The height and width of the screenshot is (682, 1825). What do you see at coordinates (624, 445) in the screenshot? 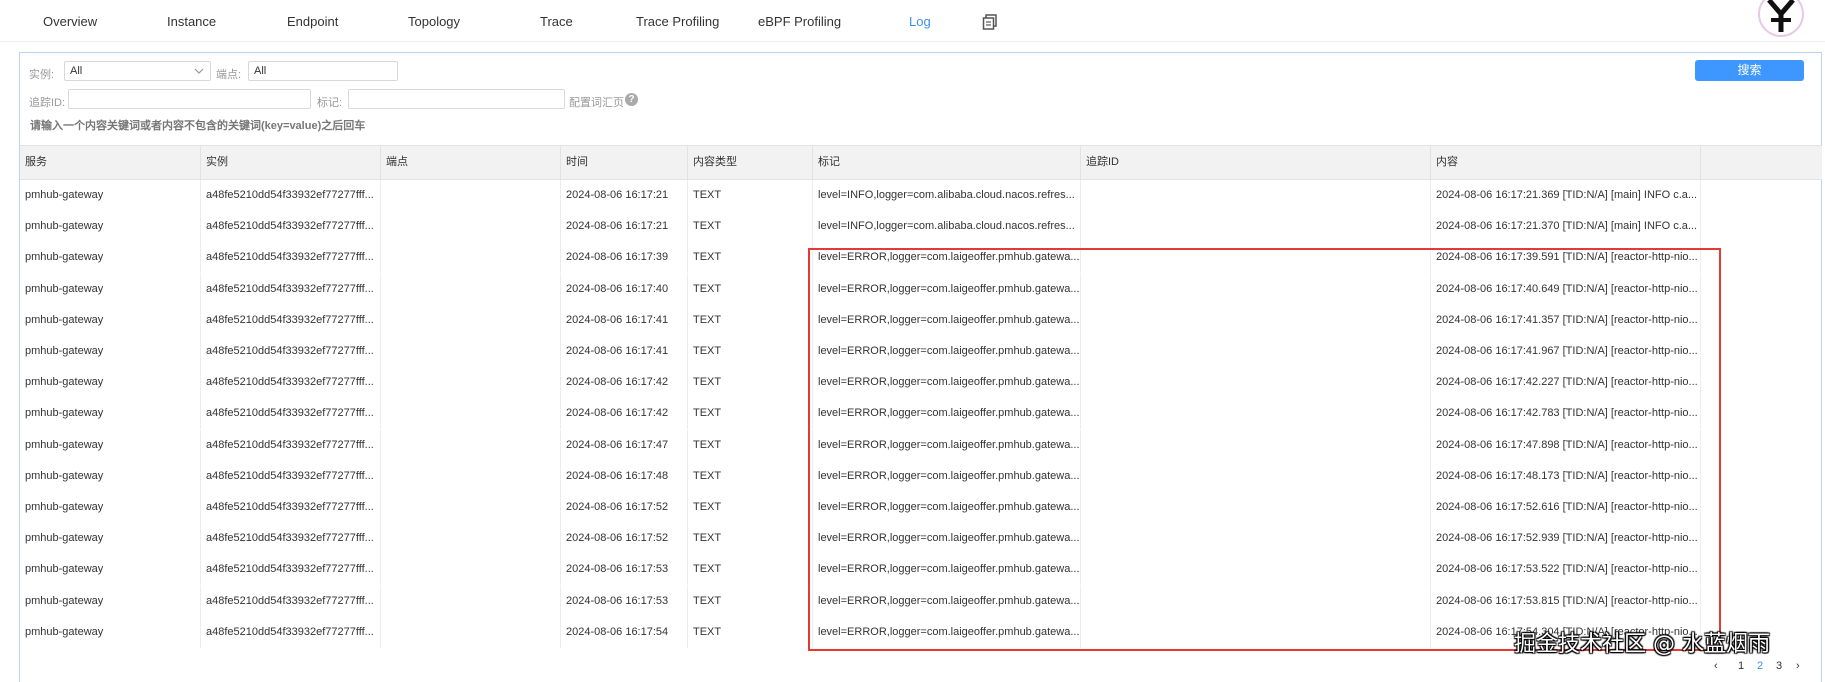
I see `cell-time: 2024-08-06 16:17:47` at bounding box center [624, 445].